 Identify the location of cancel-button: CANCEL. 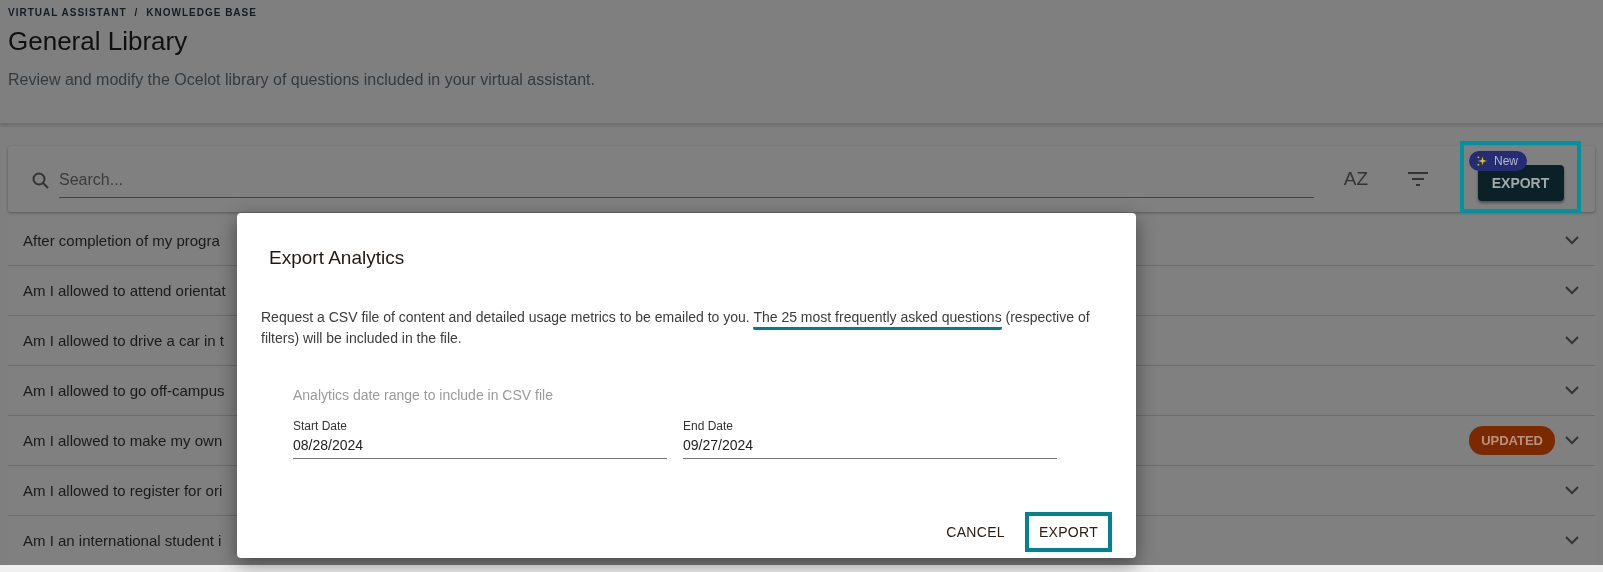
(975, 532).